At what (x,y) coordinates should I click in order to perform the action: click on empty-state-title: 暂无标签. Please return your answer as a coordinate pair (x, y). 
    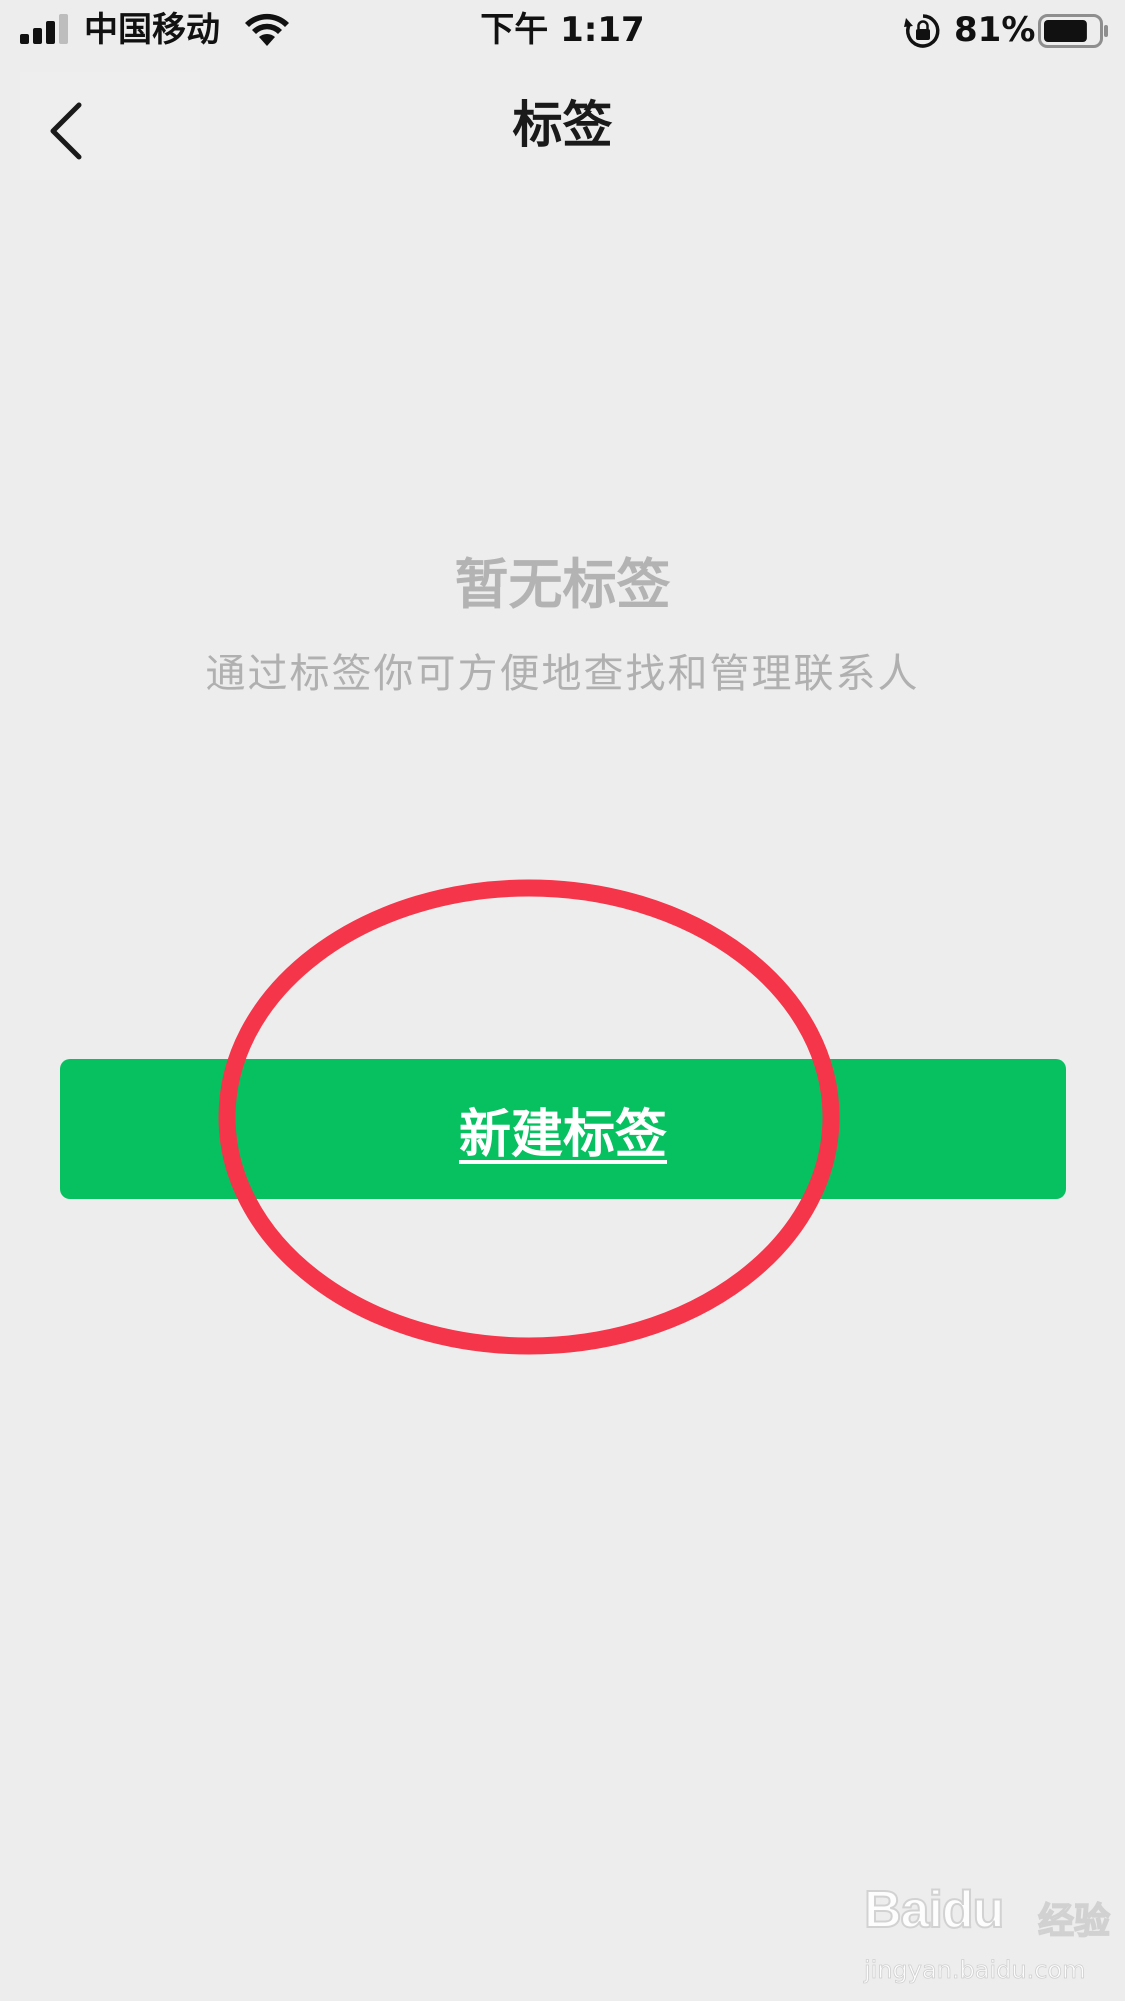
    Looking at the image, I should click on (562, 584).